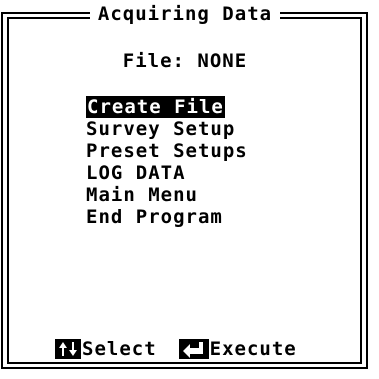  Describe the element at coordinates (193, 349) in the screenshot. I see `enter-key-icon` at that location.